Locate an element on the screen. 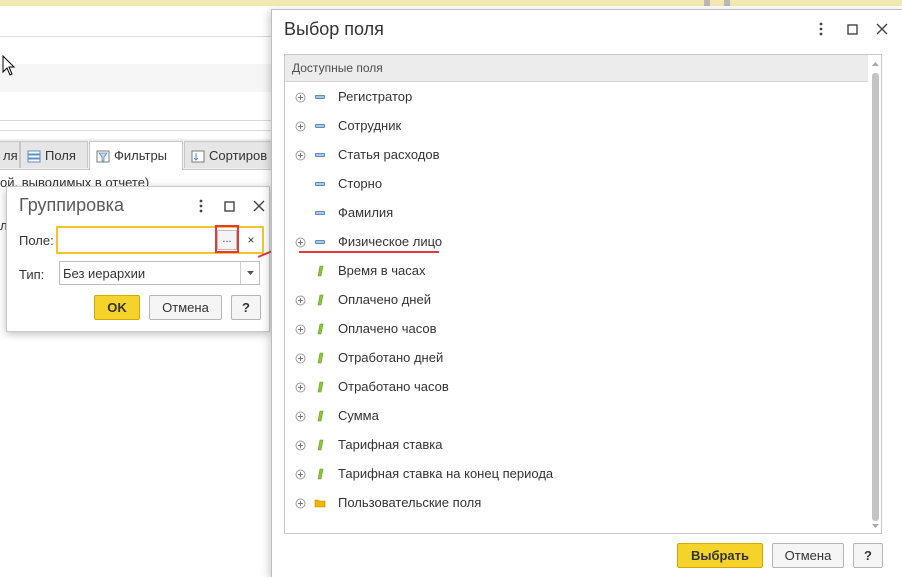 The image size is (902, 577). tab-label: Сортиров is located at coordinates (238, 155).